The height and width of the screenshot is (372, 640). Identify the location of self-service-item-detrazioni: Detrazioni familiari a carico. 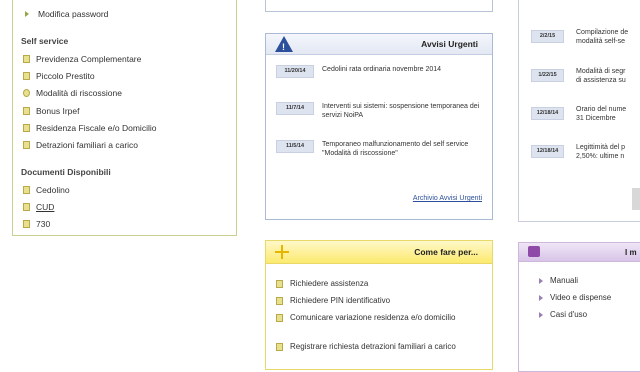
(80, 145).